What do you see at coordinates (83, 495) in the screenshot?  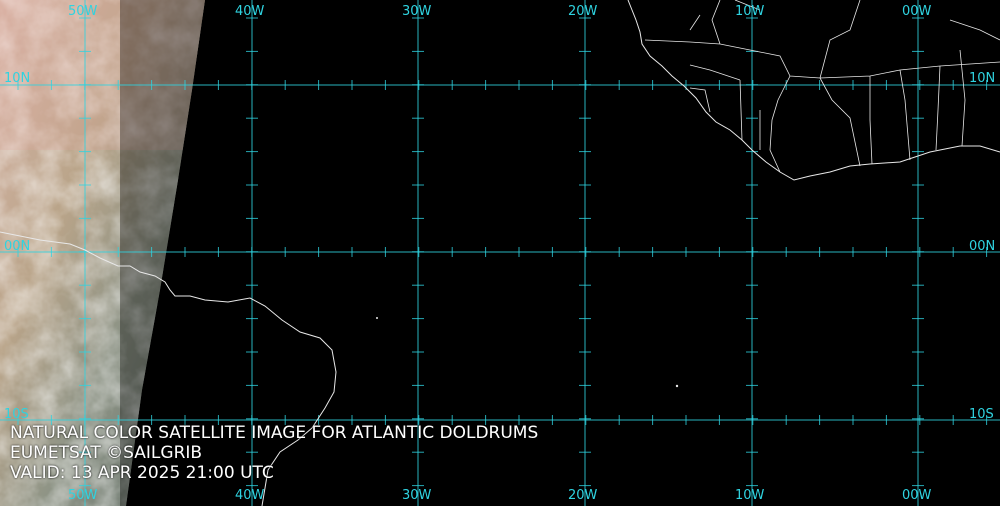 I see `lon-label-bottom-50w: 50W` at bounding box center [83, 495].